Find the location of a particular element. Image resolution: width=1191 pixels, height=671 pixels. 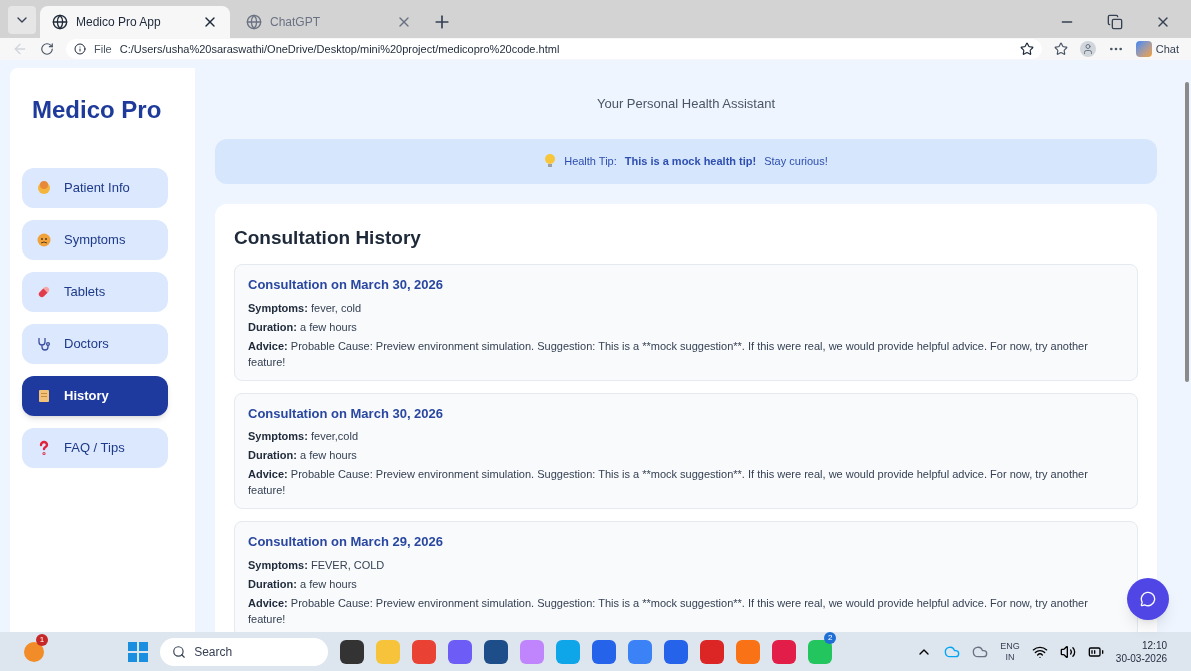

nav-item: Tablets is located at coordinates (95, 292).